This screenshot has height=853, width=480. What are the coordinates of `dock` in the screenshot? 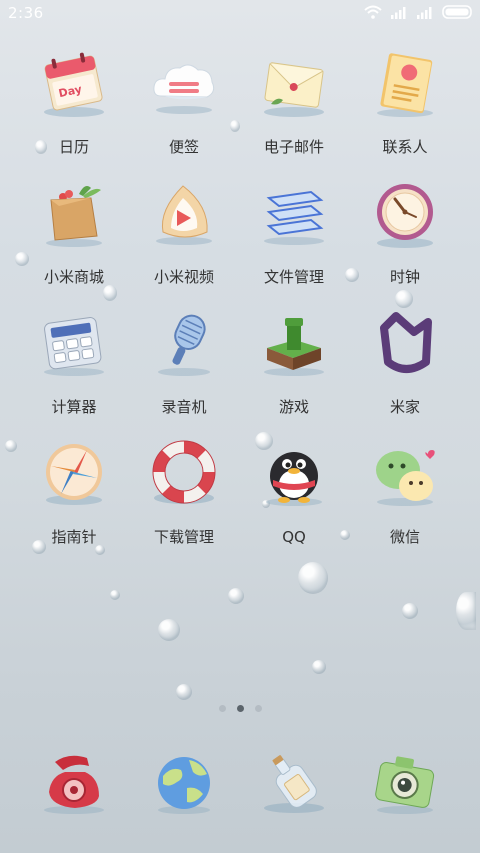 It's located at (240, 793).